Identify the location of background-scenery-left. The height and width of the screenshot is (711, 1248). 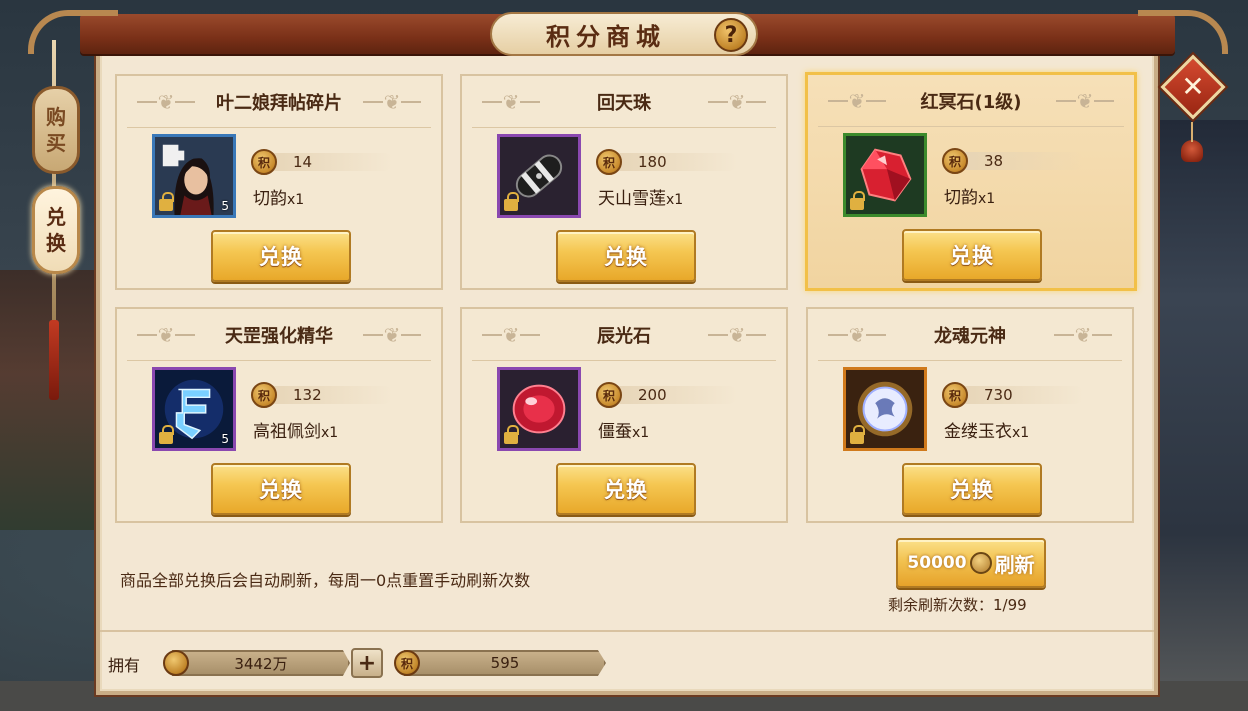
(47, 400).